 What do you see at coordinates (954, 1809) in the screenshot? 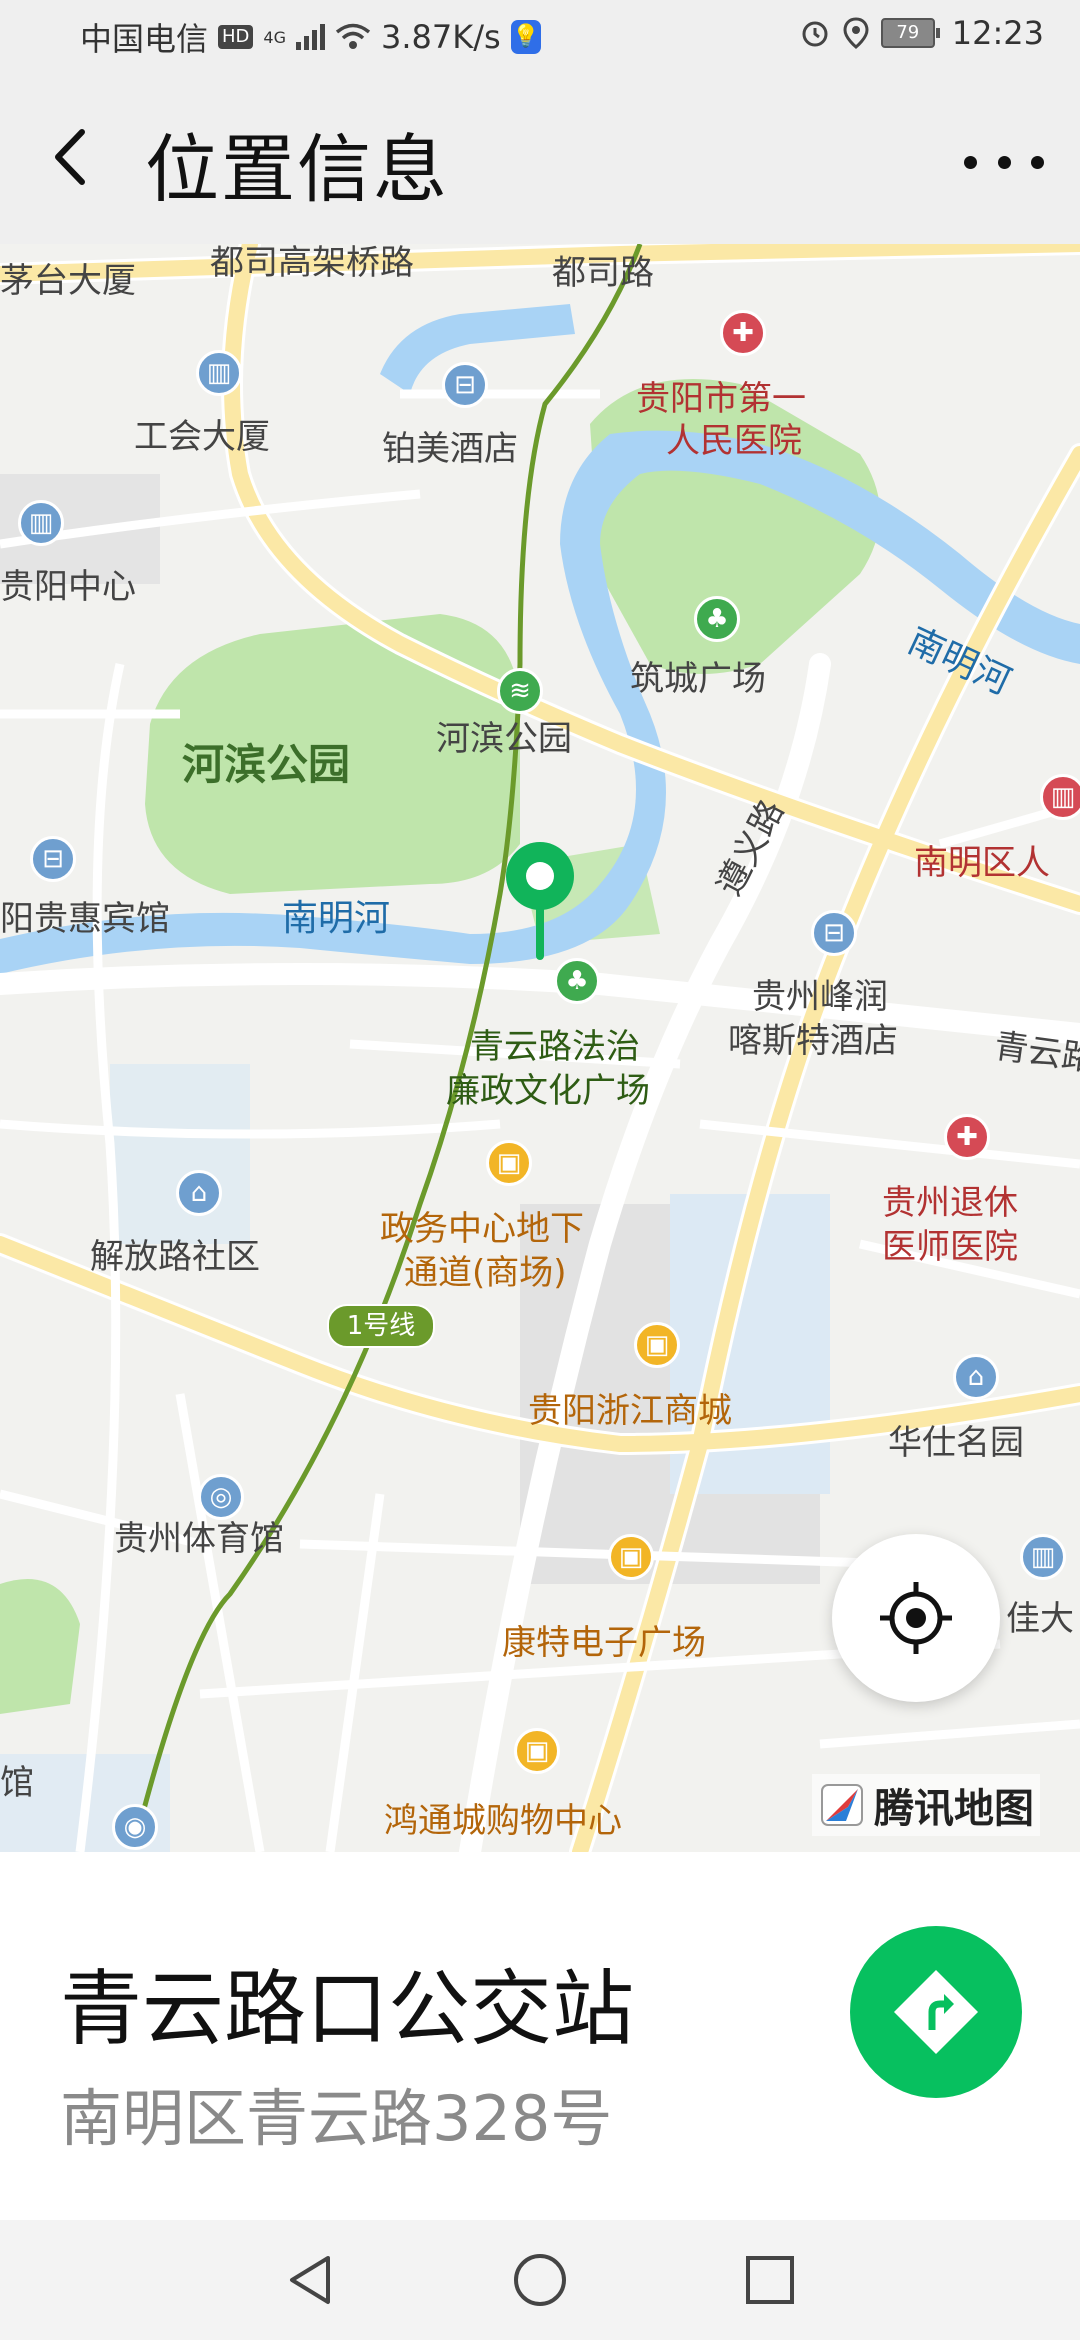
I see `logo-text: 腾讯地图` at bounding box center [954, 1809].